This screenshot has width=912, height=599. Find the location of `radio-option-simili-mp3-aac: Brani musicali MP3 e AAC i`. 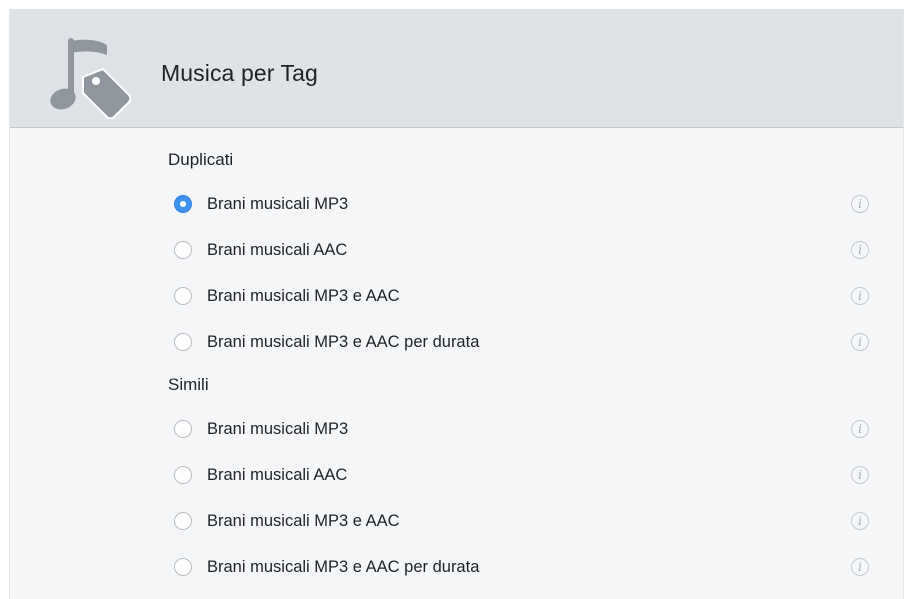

radio-option-simili-mp3-aac: Brani musicali MP3 e AAC i is located at coordinates (529, 522).